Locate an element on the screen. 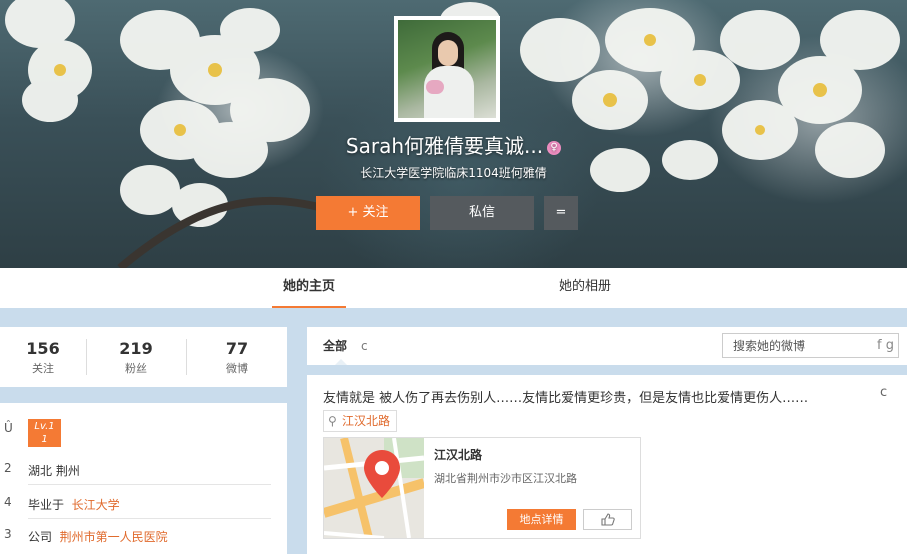  school-icon: 4 is located at coordinates (8, 502).